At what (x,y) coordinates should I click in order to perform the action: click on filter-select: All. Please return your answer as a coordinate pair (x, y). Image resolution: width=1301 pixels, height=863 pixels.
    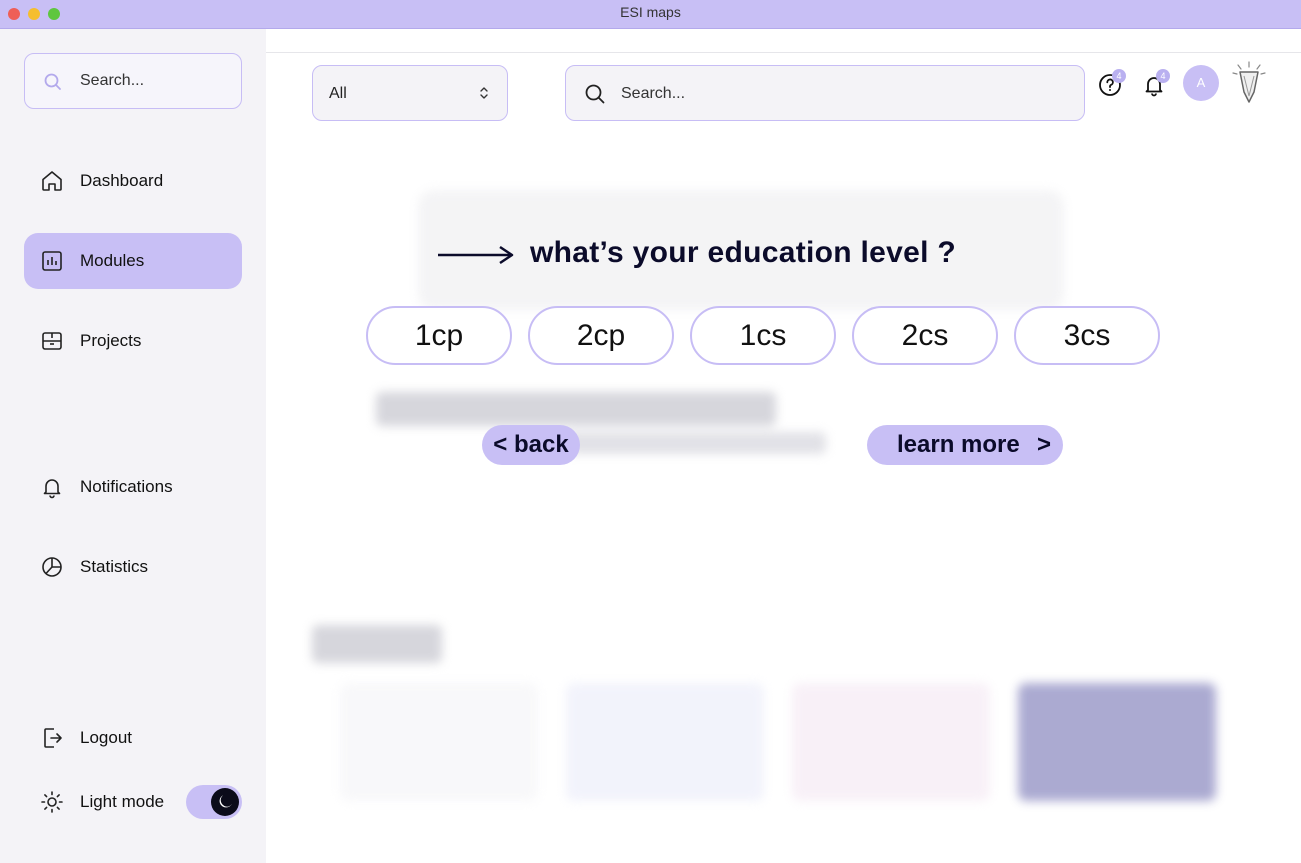
    Looking at the image, I should click on (410, 93).